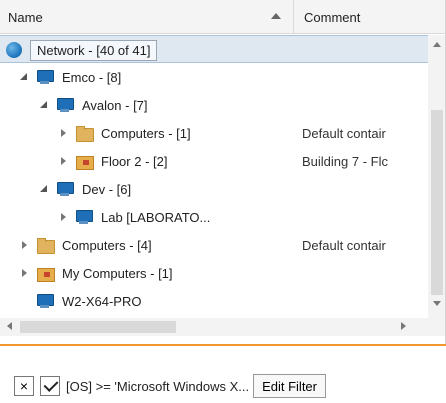  I want to click on vertical-scroll-thumb, so click(437, 202).